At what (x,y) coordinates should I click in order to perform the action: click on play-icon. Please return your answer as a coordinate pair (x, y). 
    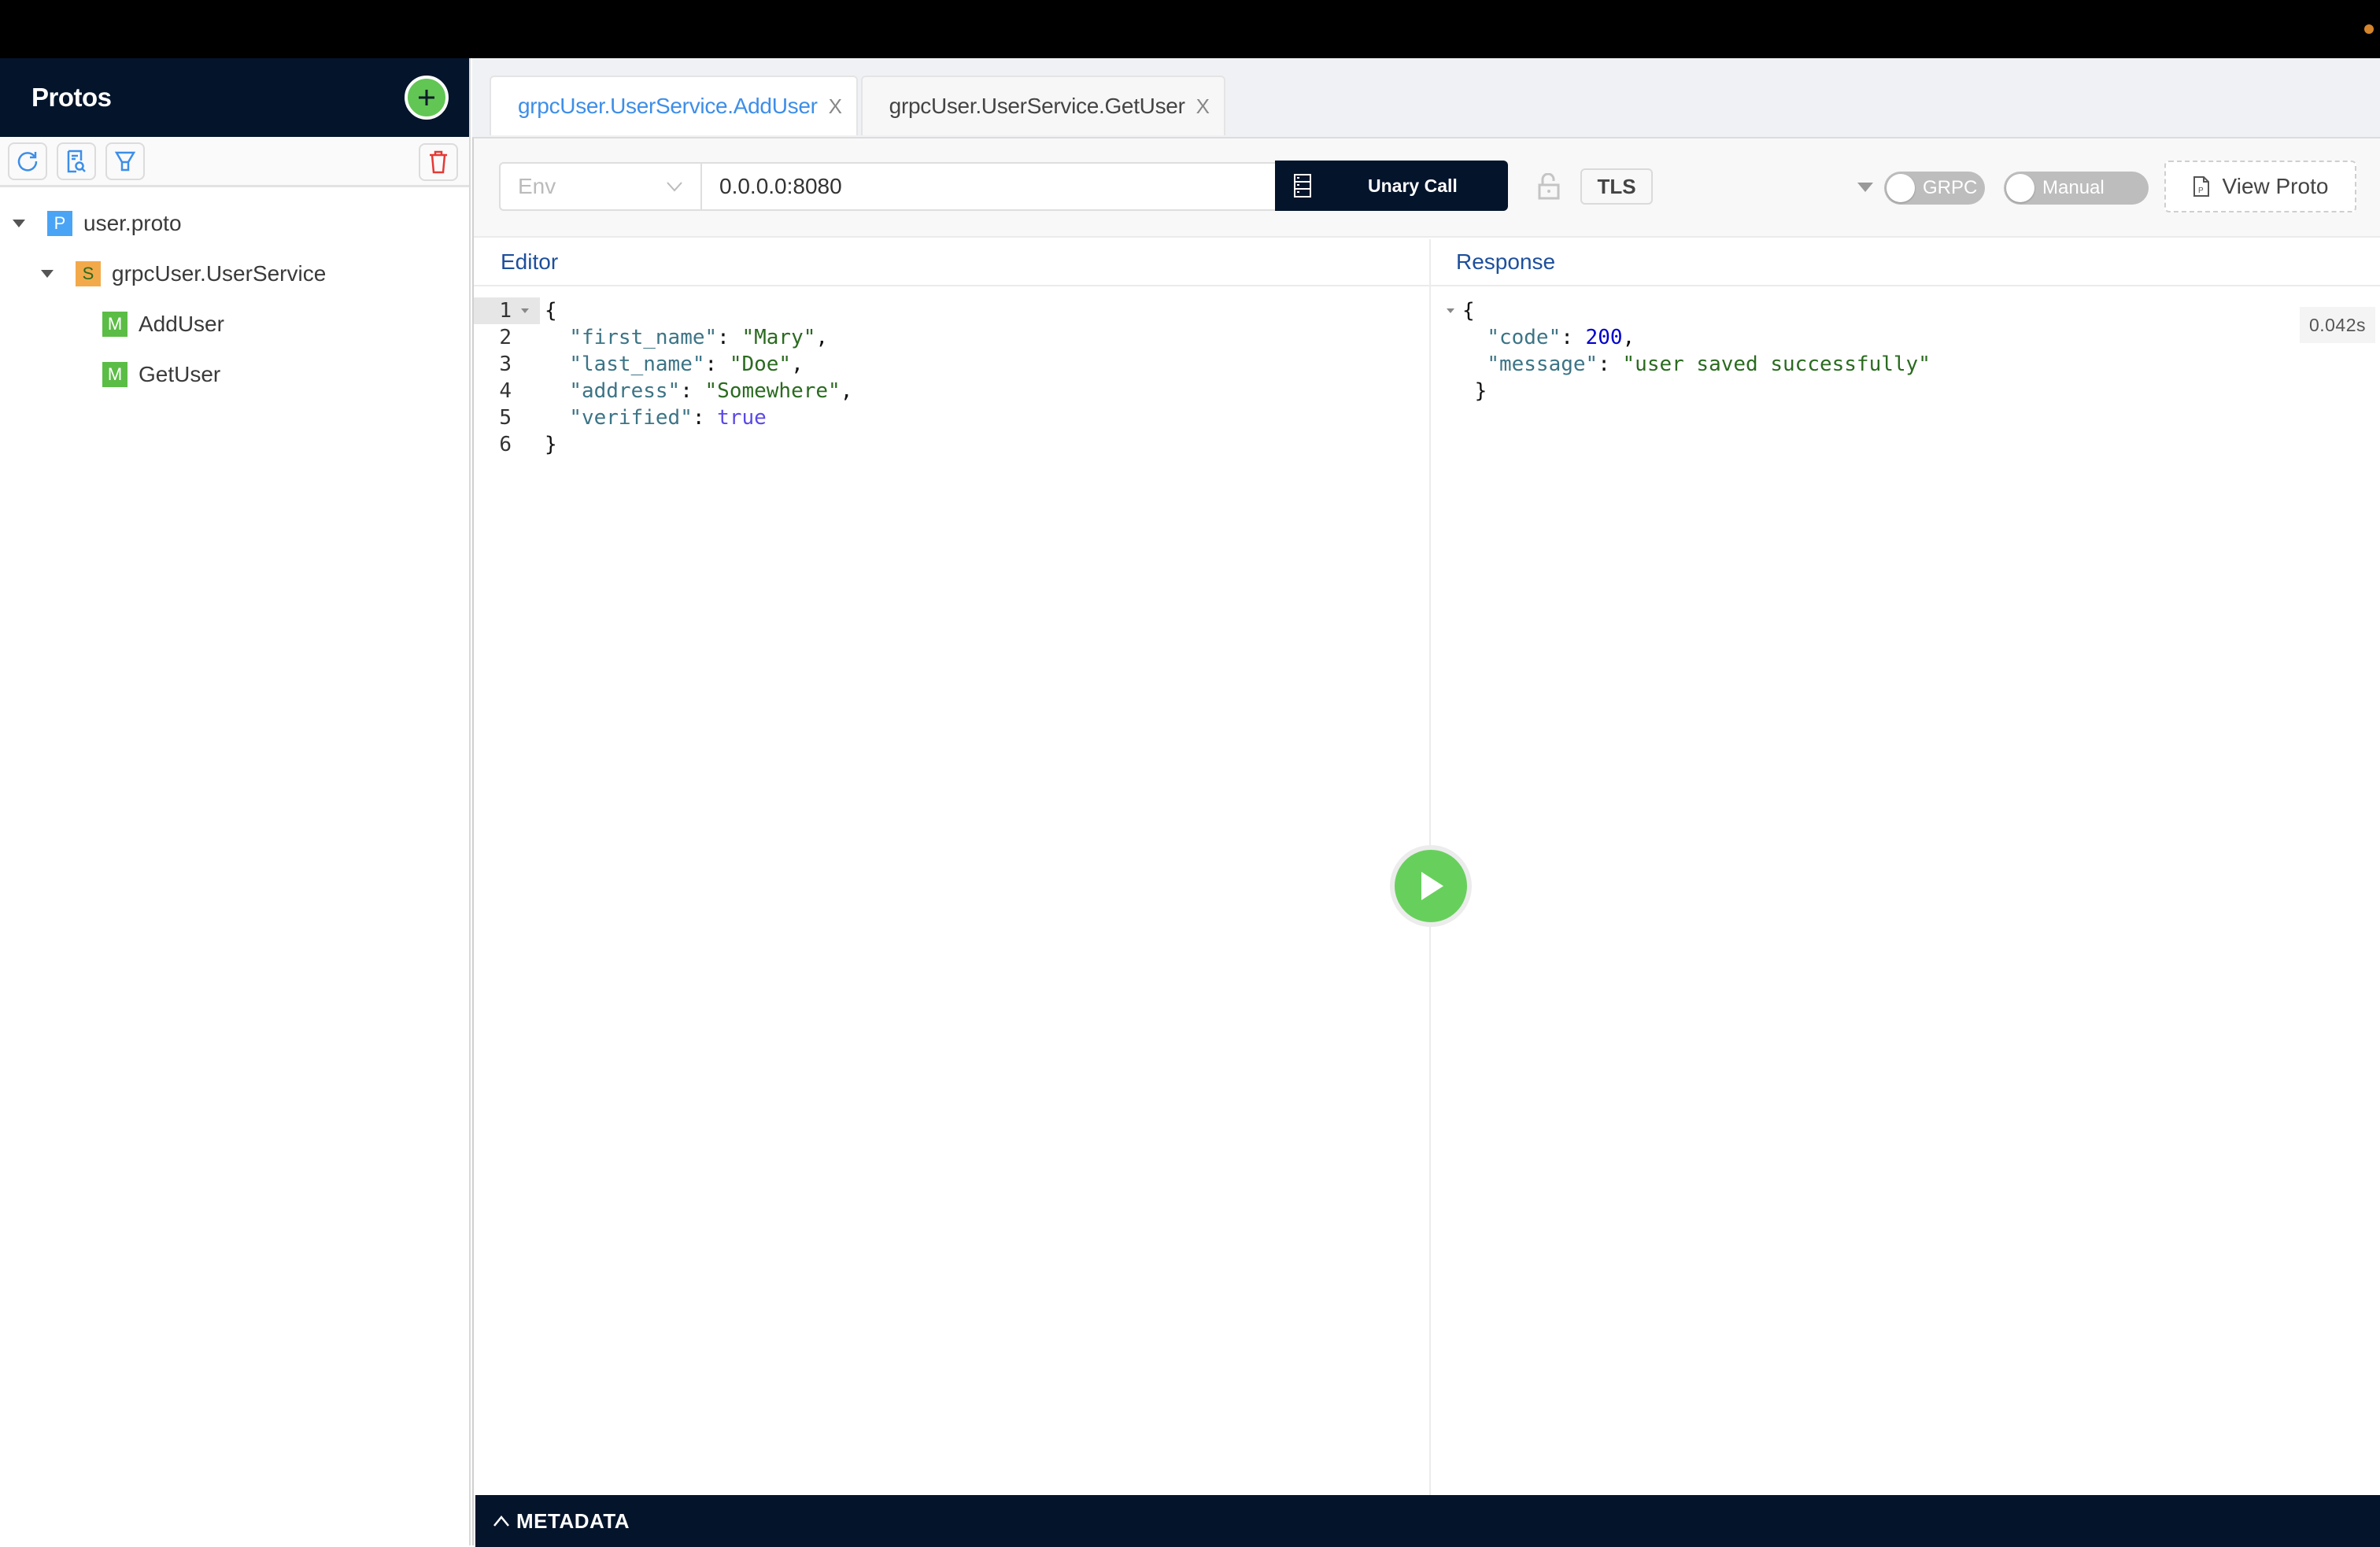
    Looking at the image, I should click on (1432, 886).